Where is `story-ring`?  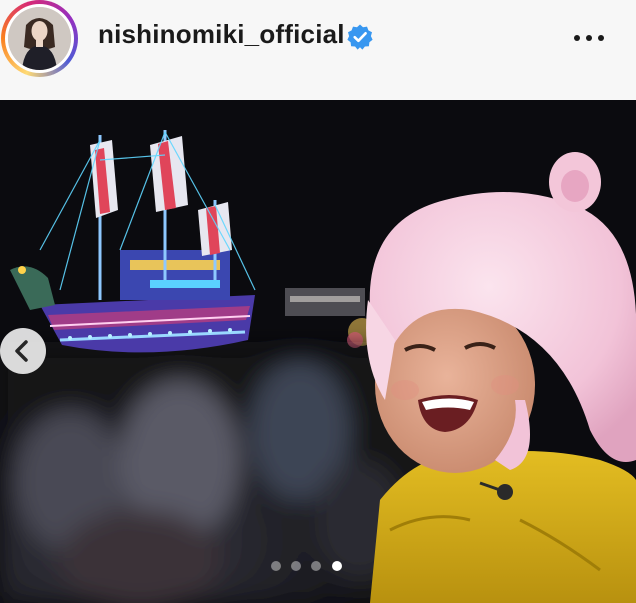
story-ring is located at coordinates (39, 38).